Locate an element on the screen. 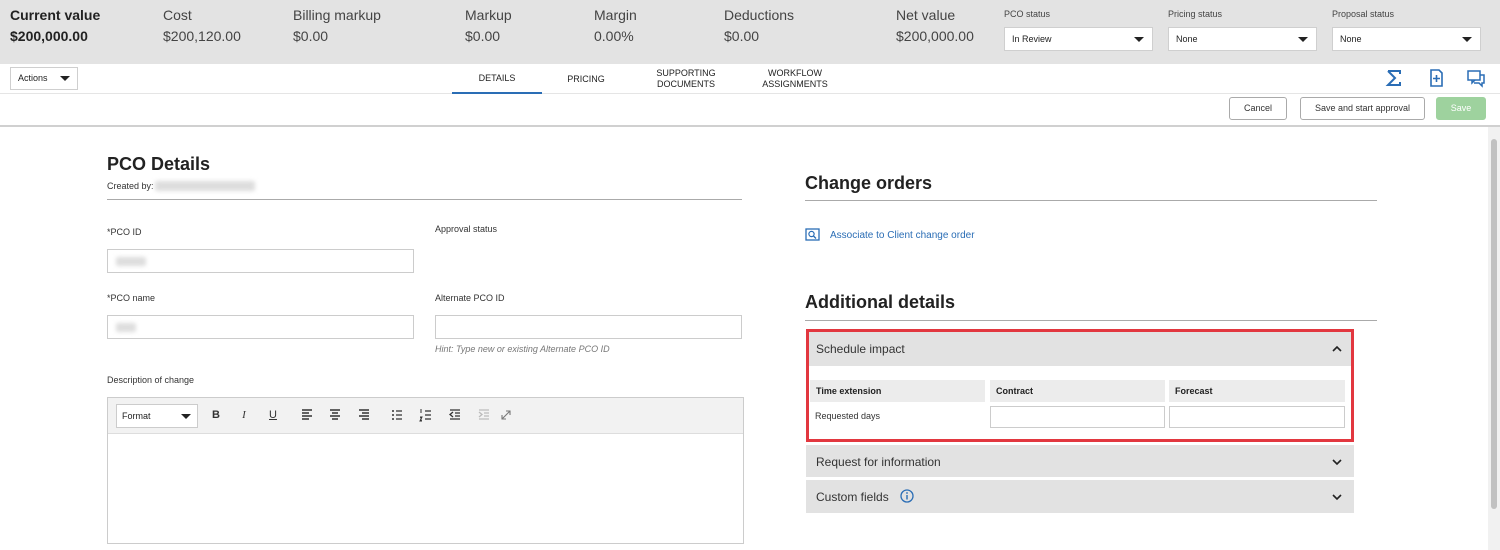  change-orders-title: Change orders is located at coordinates (869, 183).